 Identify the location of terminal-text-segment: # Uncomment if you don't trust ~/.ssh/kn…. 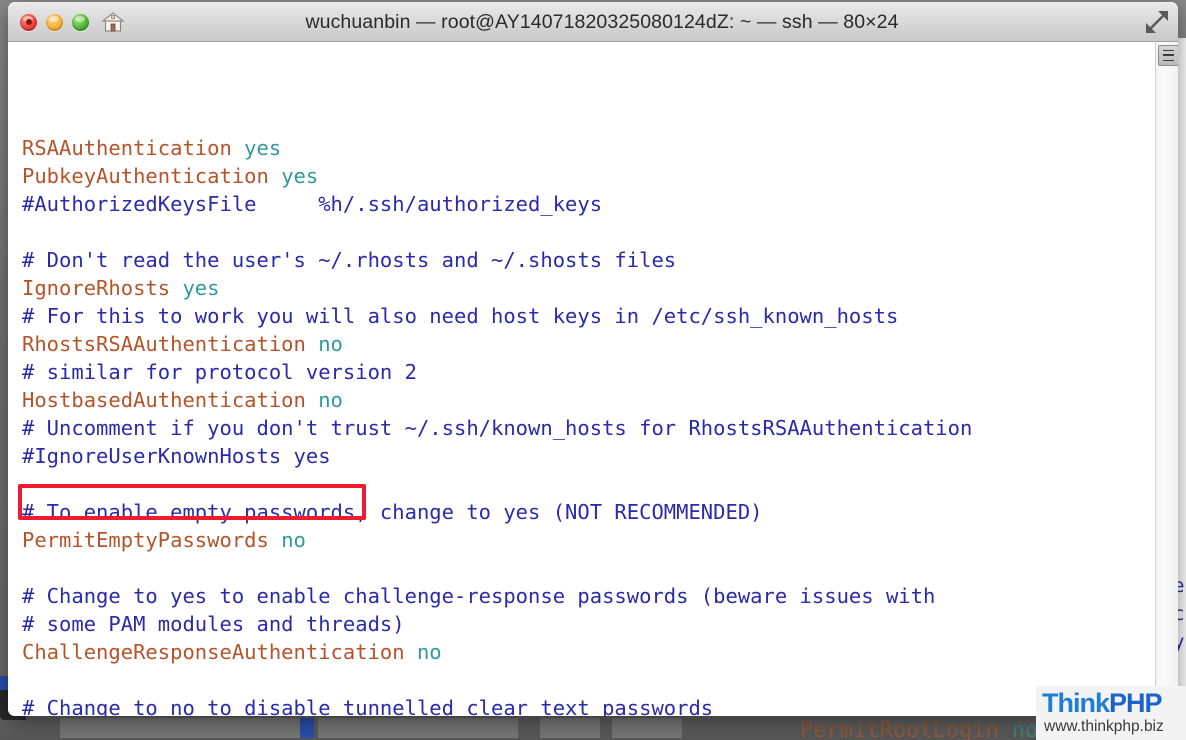
(497, 428).